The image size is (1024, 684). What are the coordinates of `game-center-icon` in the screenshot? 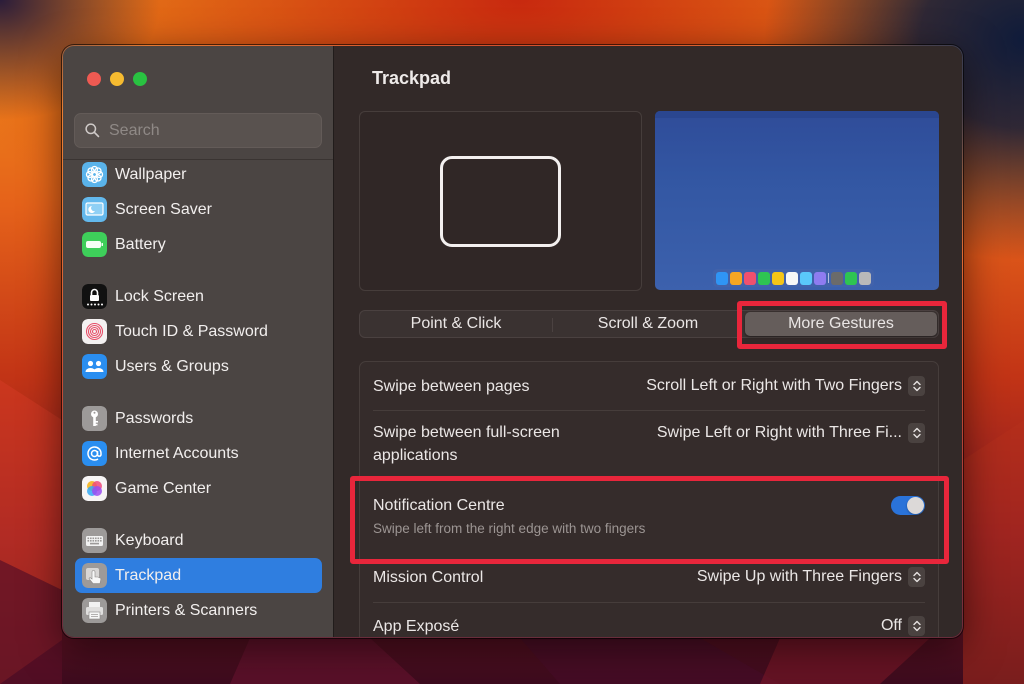 It's located at (94, 488).